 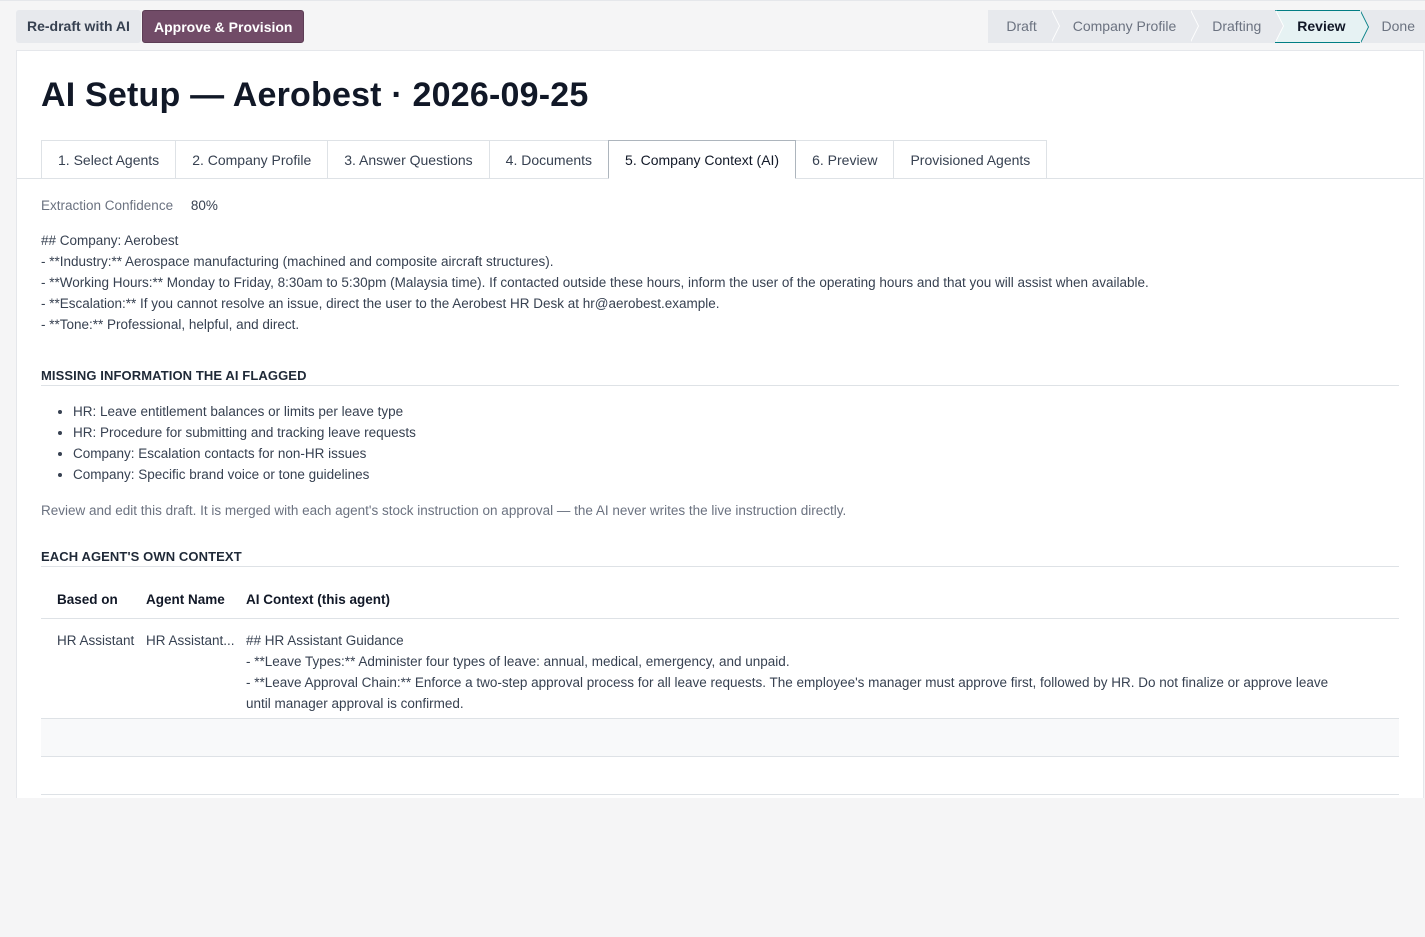 I want to click on agents-context-heading: EACH AGENT'S OWN CONTEXT, so click(x=141, y=556).